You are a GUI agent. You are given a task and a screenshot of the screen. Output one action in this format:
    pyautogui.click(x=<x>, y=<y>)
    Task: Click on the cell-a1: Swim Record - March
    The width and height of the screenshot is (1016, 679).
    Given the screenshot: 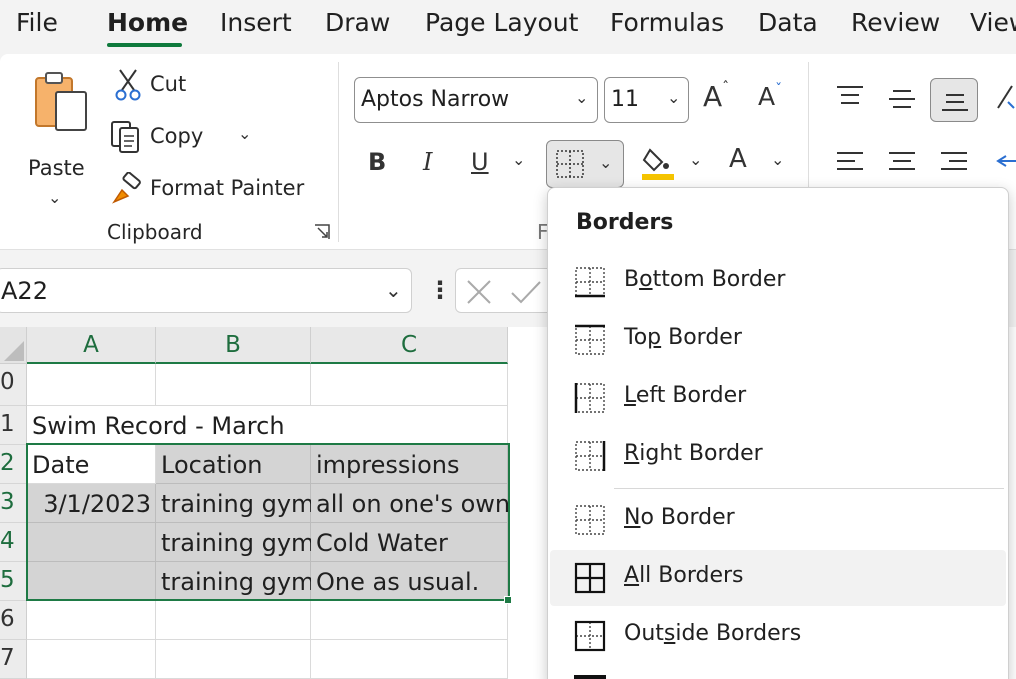 What is the action you would take?
    pyautogui.click(x=156, y=425)
    